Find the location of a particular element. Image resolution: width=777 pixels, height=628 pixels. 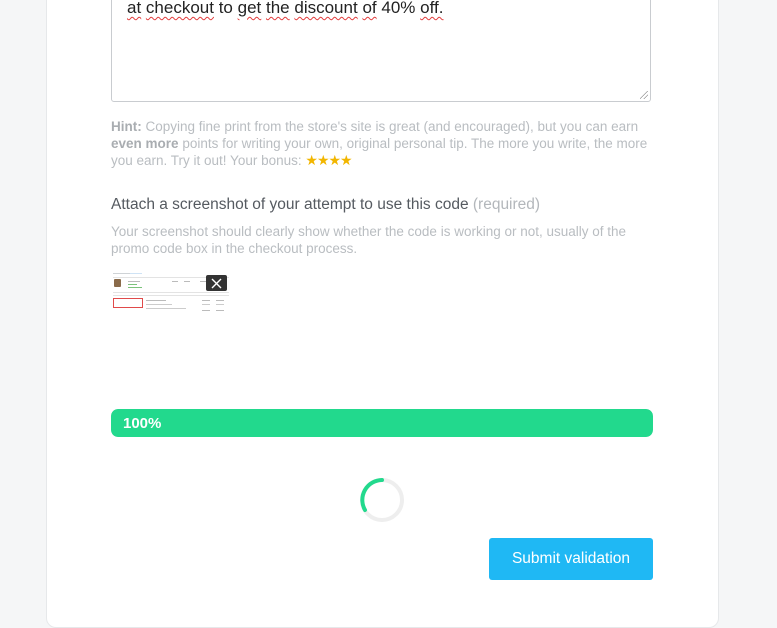

word: at is located at coordinates (134, 8).